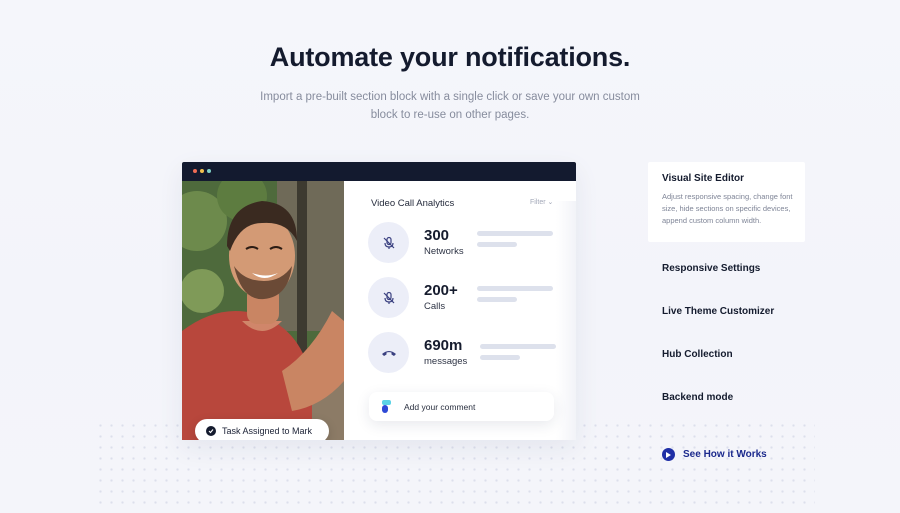 Image resolution: width=900 pixels, height=513 pixels. I want to click on app-logo-icon, so click(387, 406).